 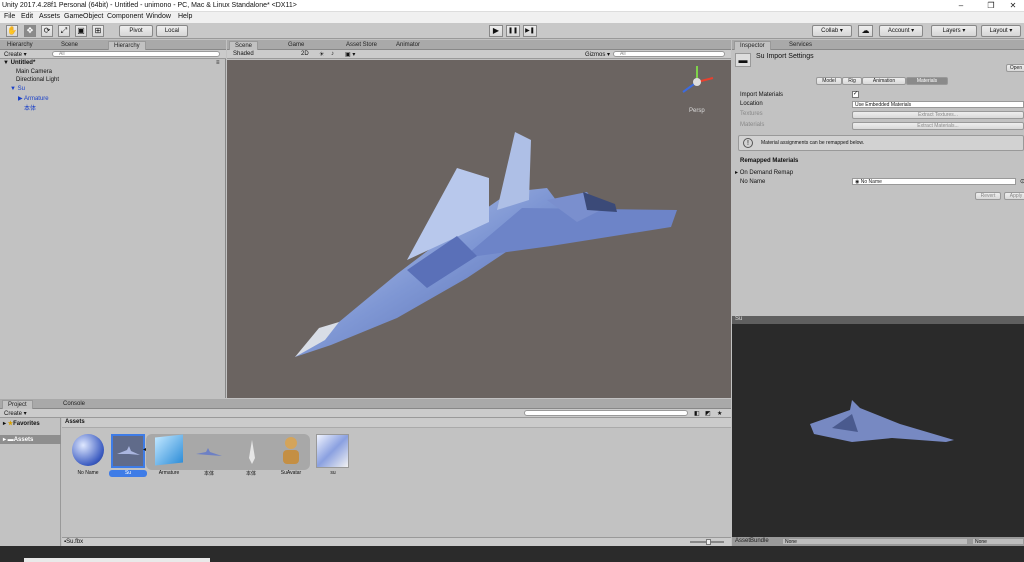 What do you see at coordinates (15, 413) in the screenshot?
I see `project-create-button: Create ▾` at bounding box center [15, 413].